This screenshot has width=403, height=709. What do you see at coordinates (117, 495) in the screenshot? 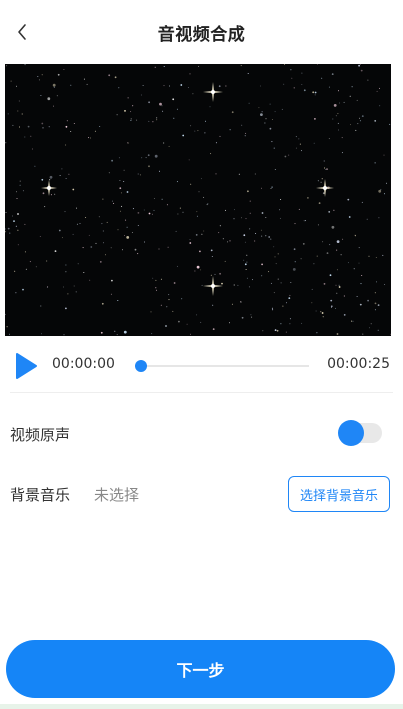
I see `background-music-value: 未选择` at bounding box center [117, 495].